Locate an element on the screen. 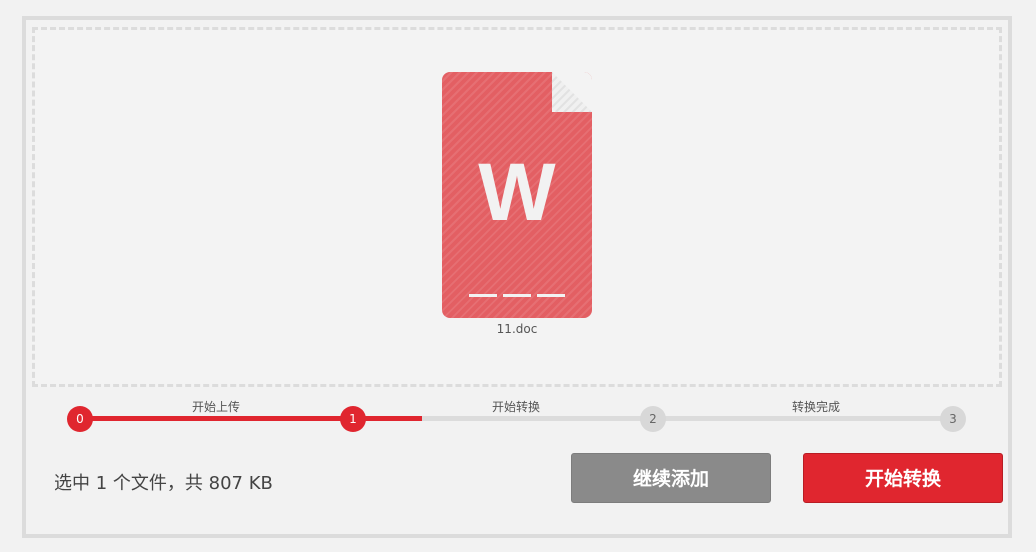 The width and height of the screenshot is (1036, 552). start-convert-button: 开始转换 is located at coordinates (903, 478).